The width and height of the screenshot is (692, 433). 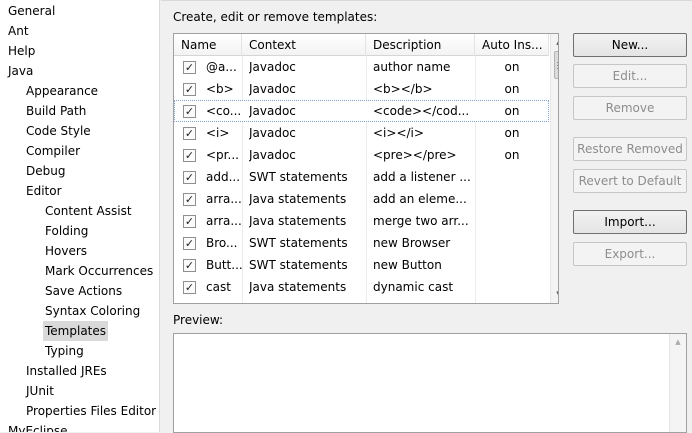 I want to click on tree-item-templates: Templates, so click(x=76, y=331).